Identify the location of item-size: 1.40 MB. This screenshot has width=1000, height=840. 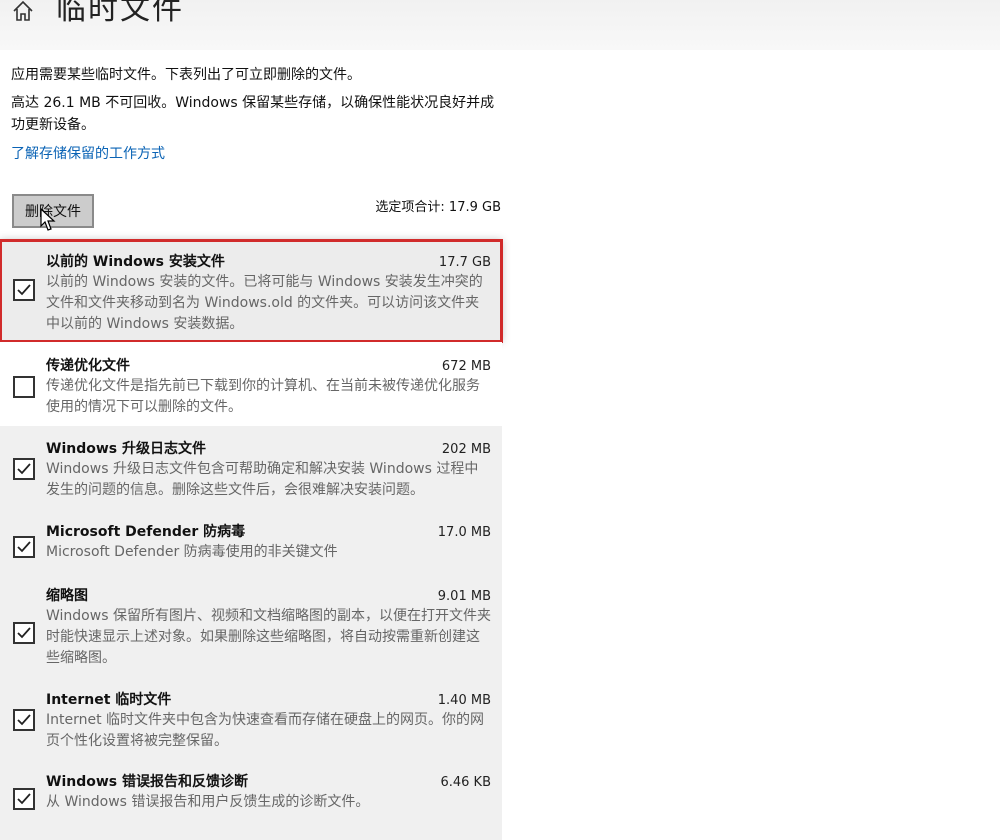
(464, 700).